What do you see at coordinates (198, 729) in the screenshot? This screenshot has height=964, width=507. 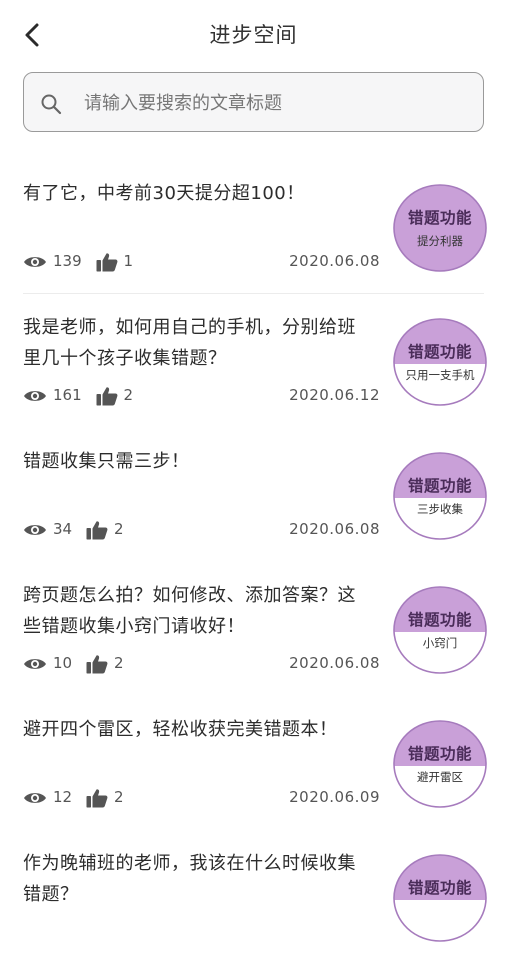 I see `article-title: 避开四个雷区，轻松收获完美错题本！` at bounding box center [198, 729].